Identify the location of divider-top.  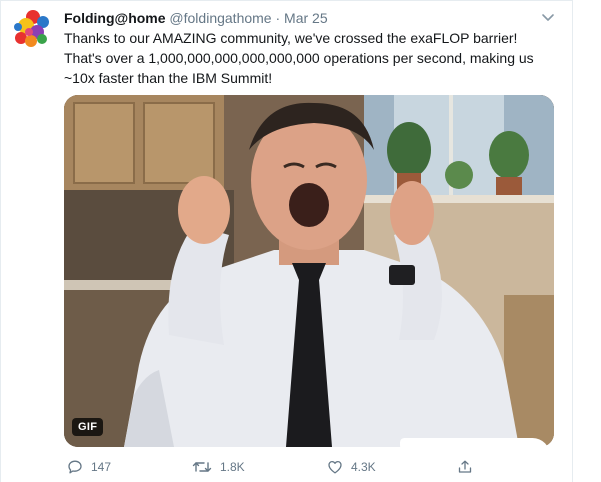
(286, 0).